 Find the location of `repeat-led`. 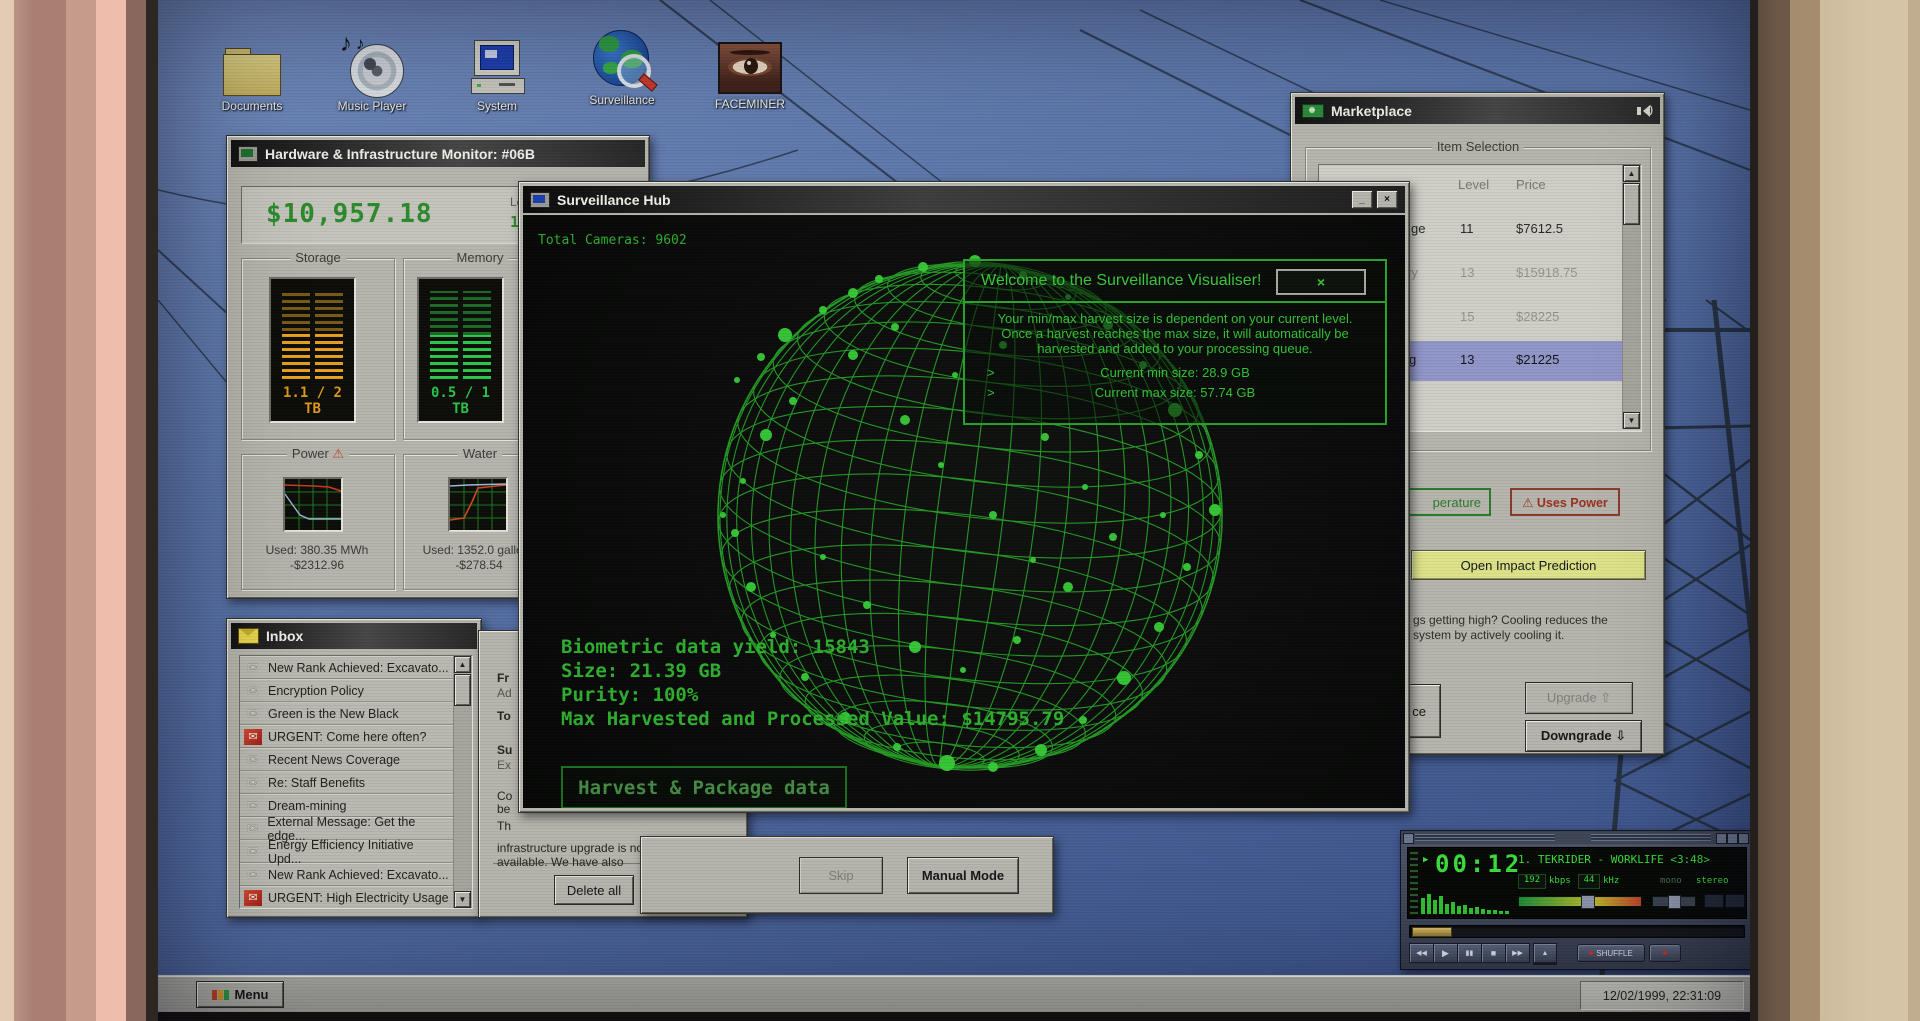

repeat-led is located at coordinates (1665, 953).